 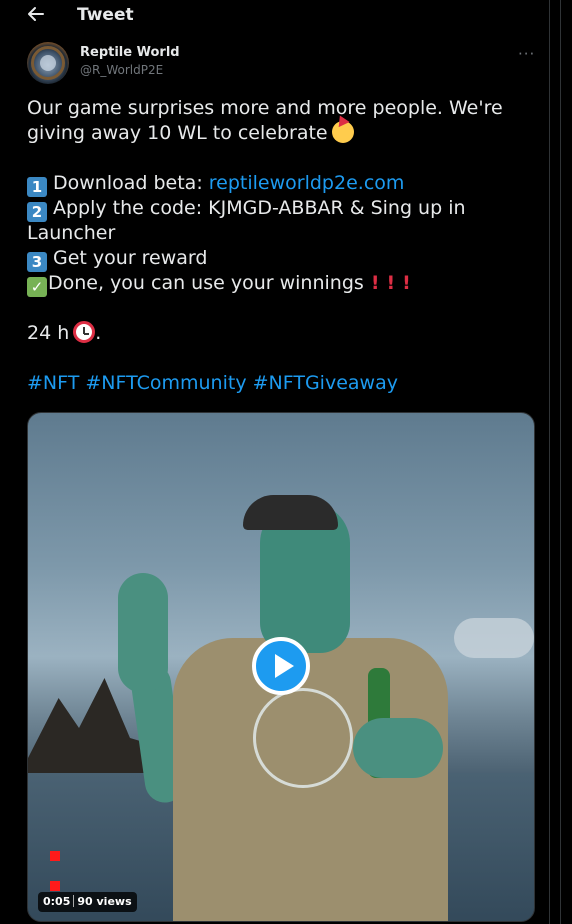 I want to click on avatar, so click(x=48, y=63).